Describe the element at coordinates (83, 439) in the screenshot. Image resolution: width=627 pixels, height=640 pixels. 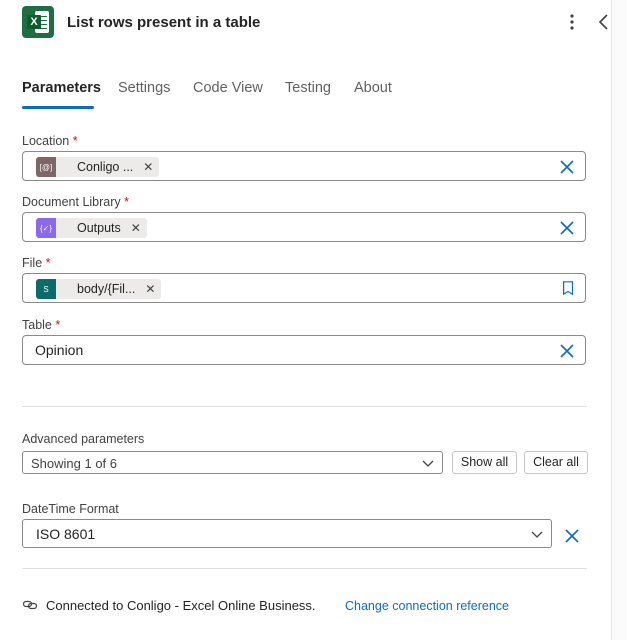
I see `advanced-parameters-label: Advanced parameters` at that location.